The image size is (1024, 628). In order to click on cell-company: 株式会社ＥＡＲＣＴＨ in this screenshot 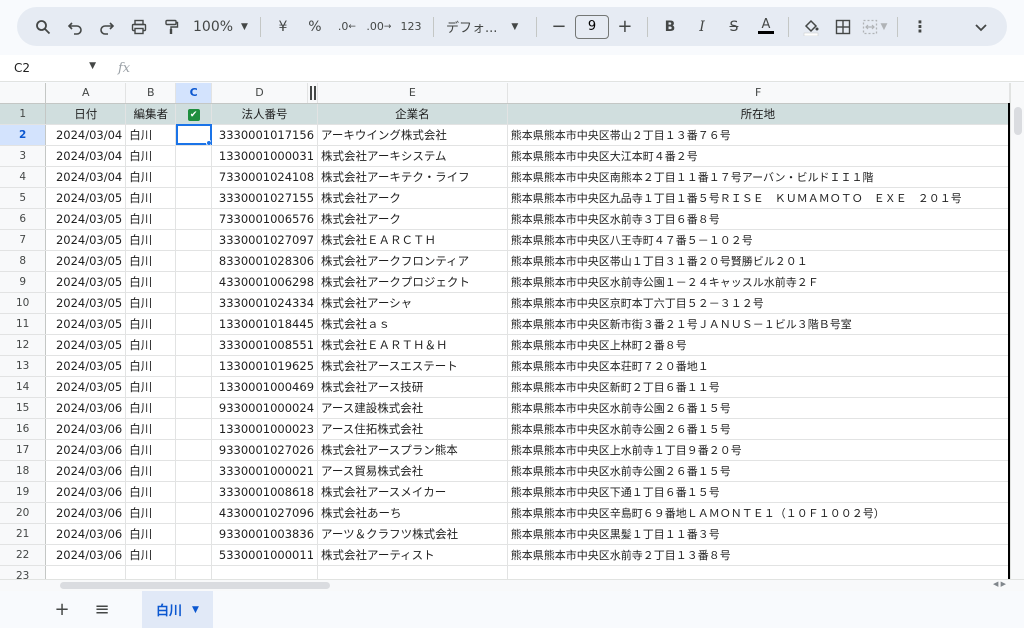, I will do `click(412, 240)`.